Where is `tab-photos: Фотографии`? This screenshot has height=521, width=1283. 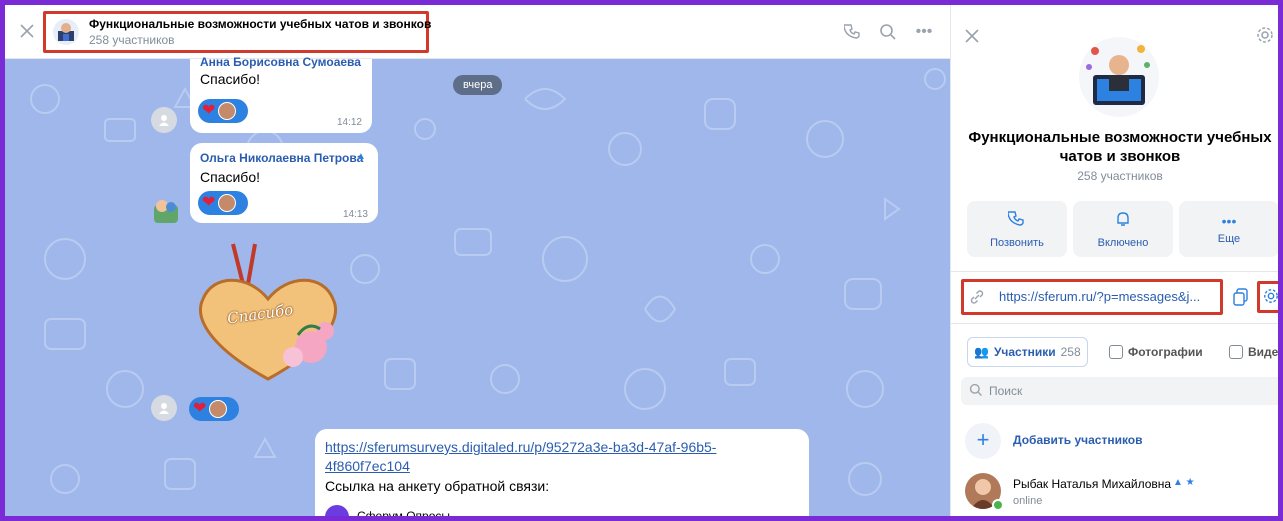 tab-photos: Фотографии is located at coordinates (1156, 352).